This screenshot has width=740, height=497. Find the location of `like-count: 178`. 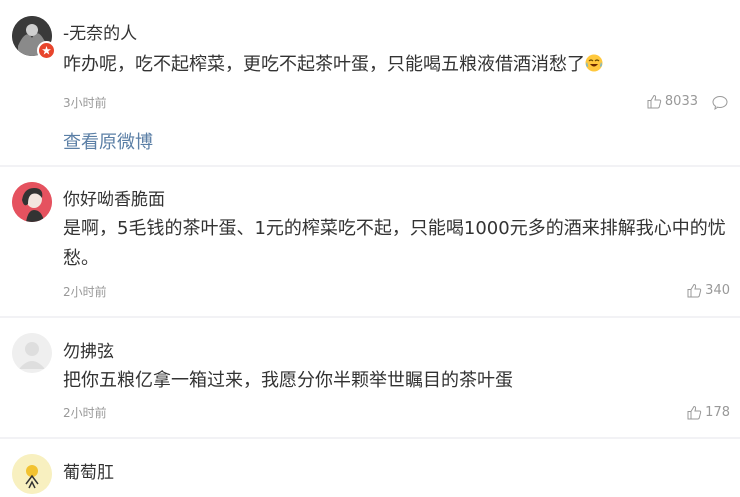

like-count: 178 is located at coordinates (717, 412).